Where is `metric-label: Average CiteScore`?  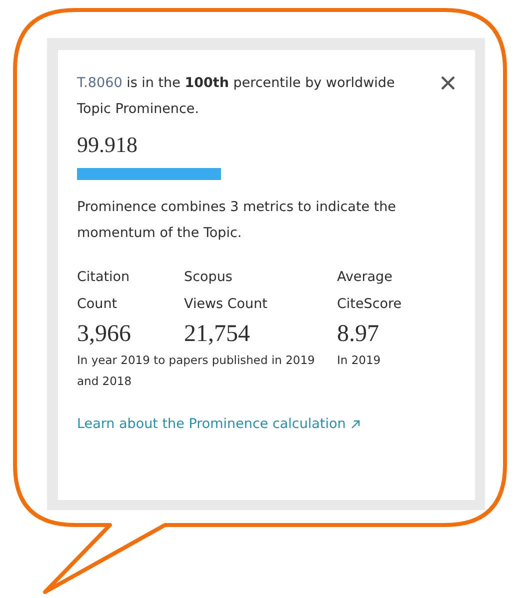 metric-label: Average CiteScore is located at coordinates (370, 291).